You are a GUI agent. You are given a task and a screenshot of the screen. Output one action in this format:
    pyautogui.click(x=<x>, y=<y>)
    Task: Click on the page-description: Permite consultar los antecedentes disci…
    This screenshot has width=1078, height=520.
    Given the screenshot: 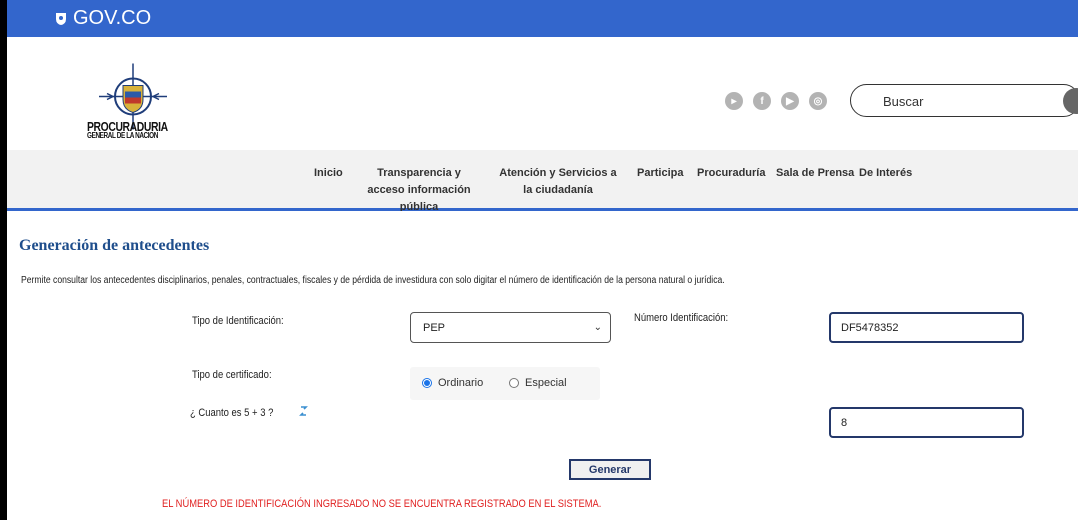 What is the action you would take?
    pyautogui.click(x=373, y=280)
    